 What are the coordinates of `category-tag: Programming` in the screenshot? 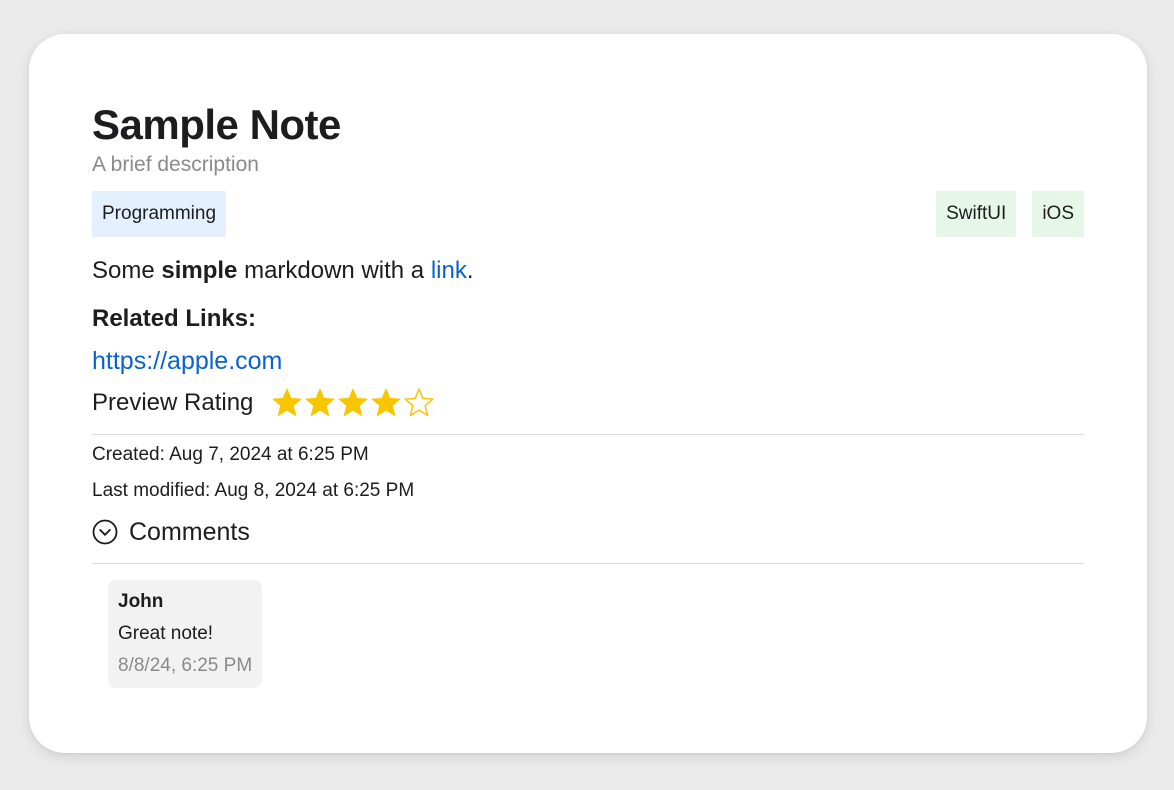 It's located at (159, 214).